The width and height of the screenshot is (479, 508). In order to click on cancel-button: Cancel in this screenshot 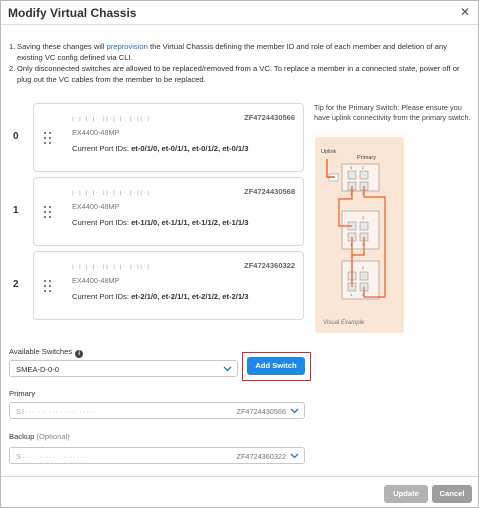, I will do `click(452, 494)`.